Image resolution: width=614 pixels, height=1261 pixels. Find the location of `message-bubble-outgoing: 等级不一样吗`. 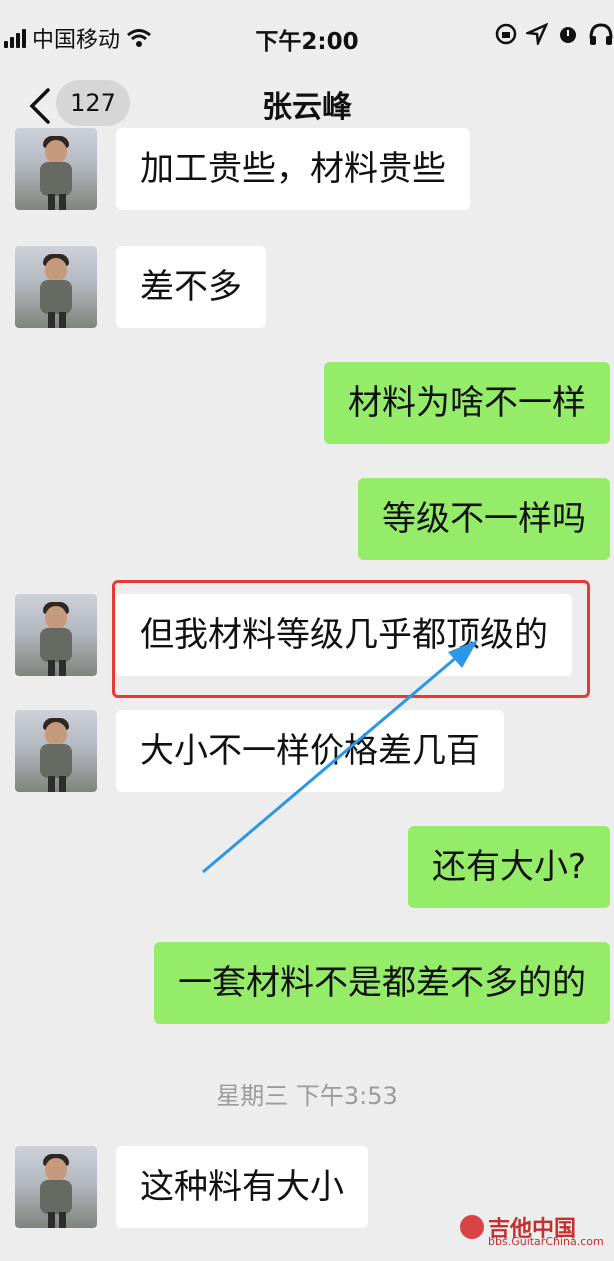

message-bubble-outgoing: 等级不一样吗 is located at coordinates (484, 519).